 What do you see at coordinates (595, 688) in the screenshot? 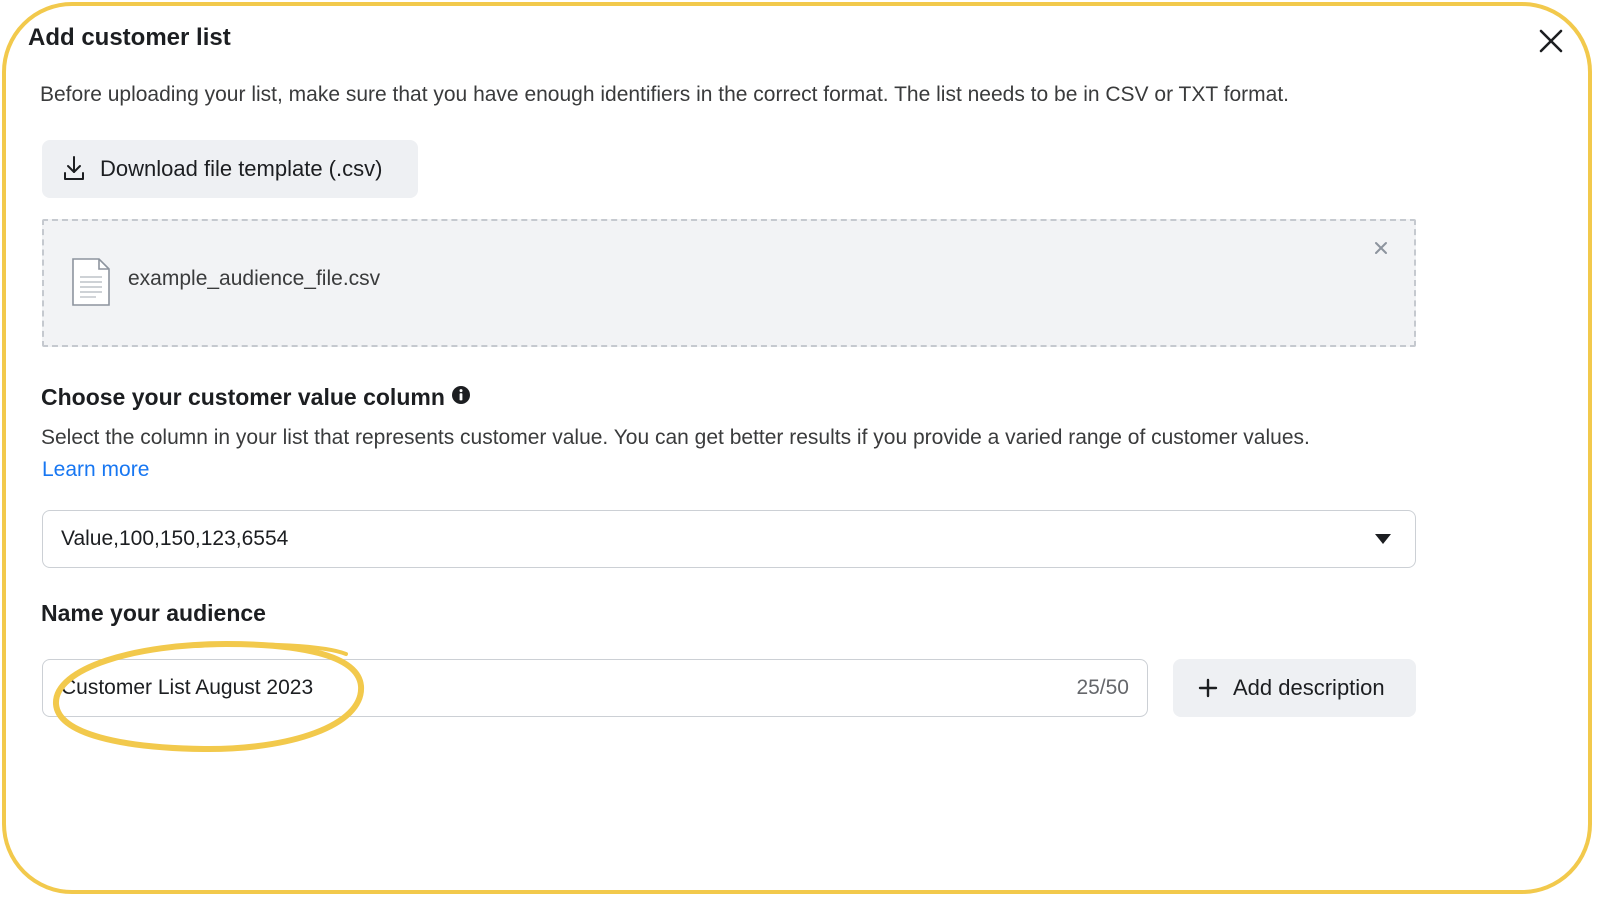
I see `audience-name-input: Customer List August 2023 25/50` at bounding box center [595, 688].